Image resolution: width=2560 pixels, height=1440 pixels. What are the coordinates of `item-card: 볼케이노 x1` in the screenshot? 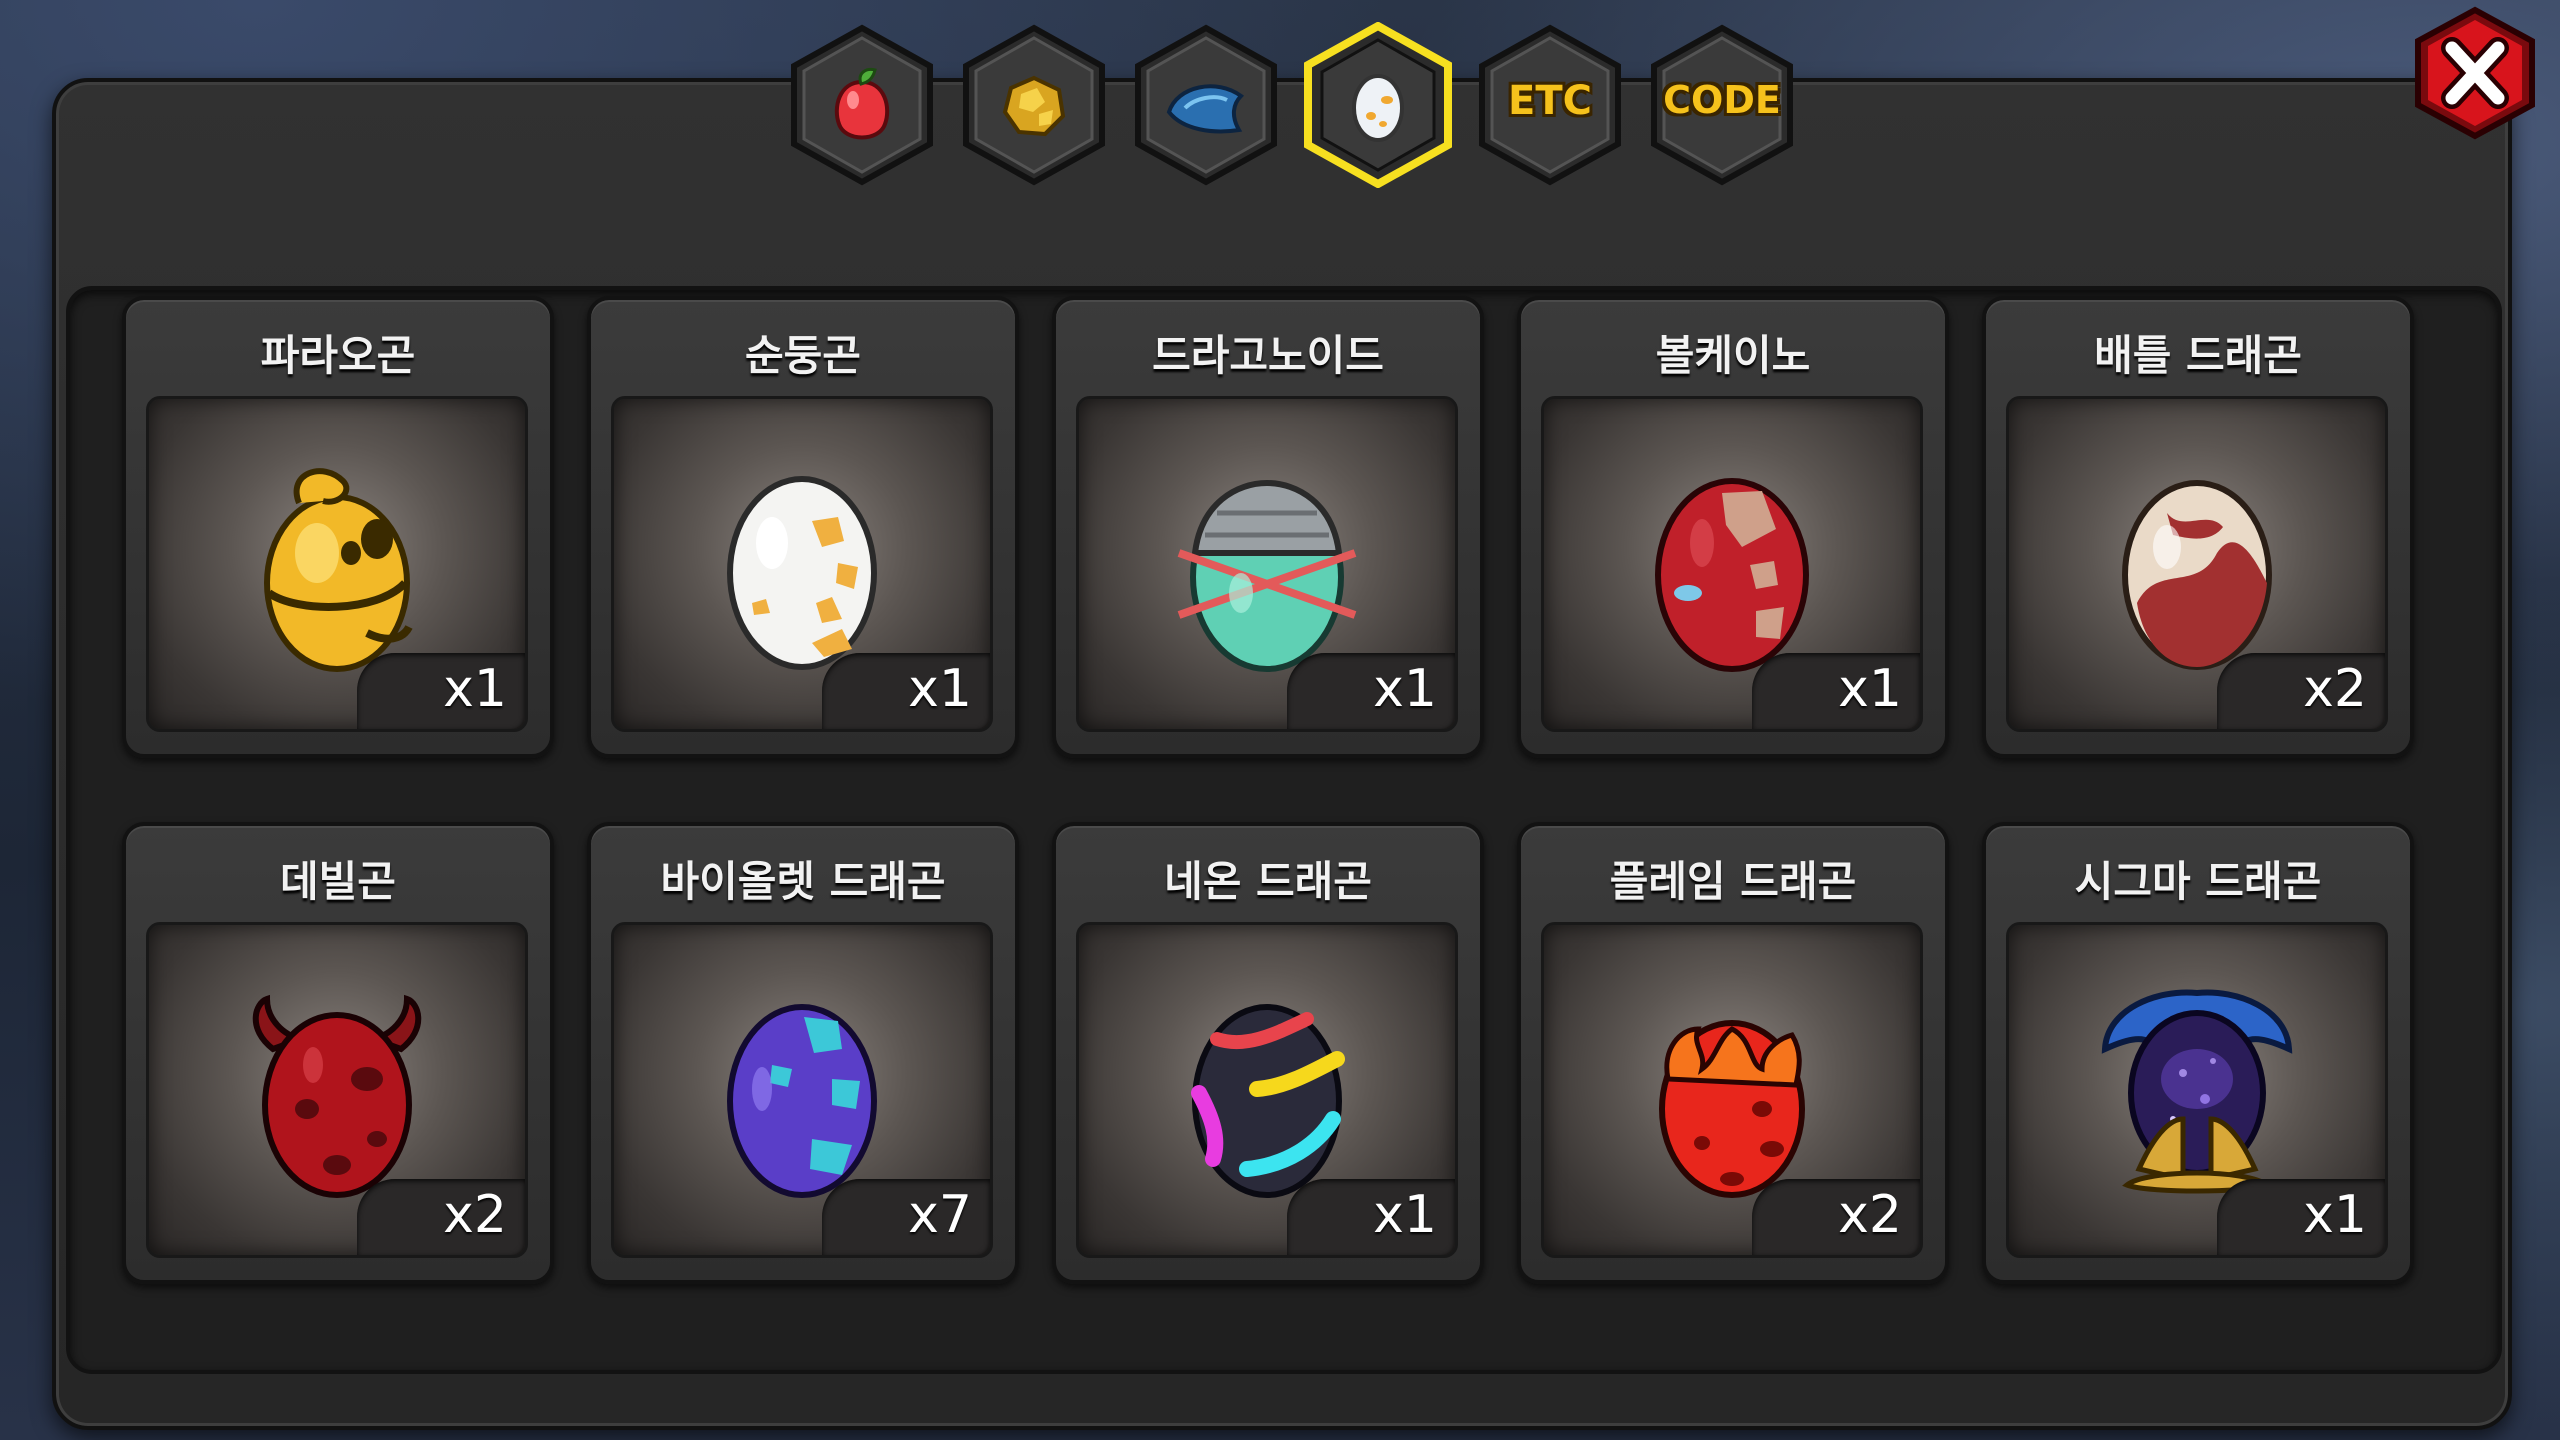 It's located at (1733, 527).